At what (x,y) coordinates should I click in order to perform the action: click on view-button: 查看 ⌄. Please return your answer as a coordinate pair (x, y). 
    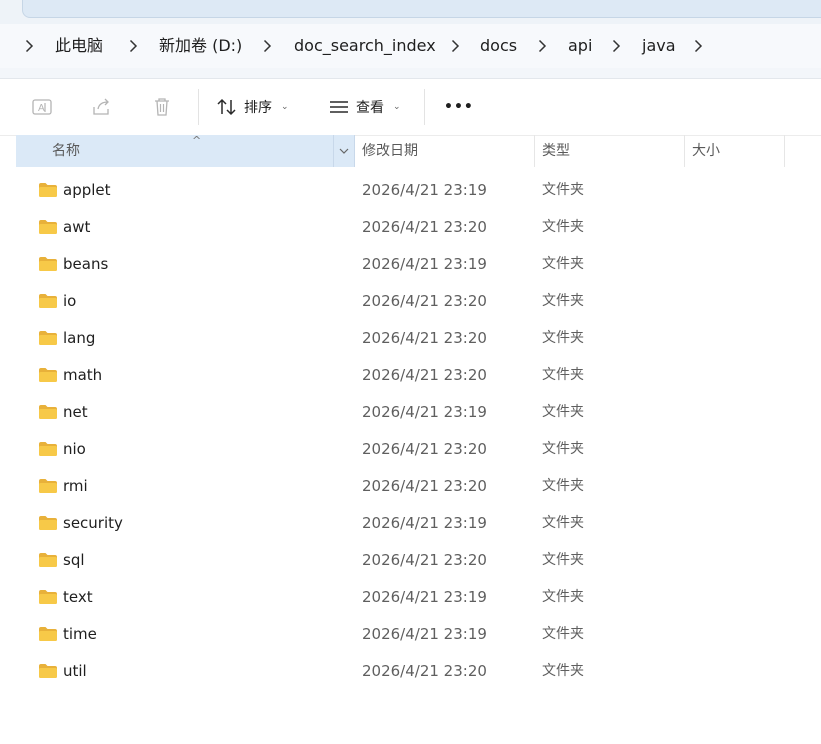
    Looking at the image, I should click on (364, 107).